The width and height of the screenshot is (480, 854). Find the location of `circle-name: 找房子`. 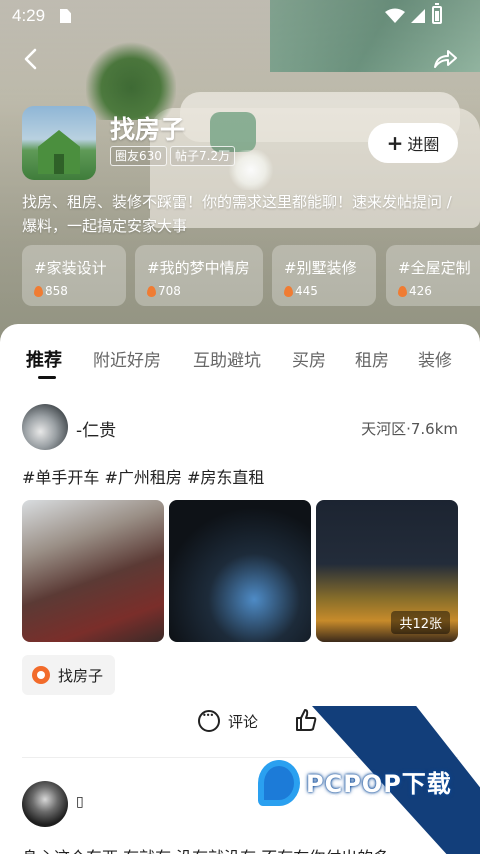

circle-name: 找房子 is located at coordinates (148, 129).